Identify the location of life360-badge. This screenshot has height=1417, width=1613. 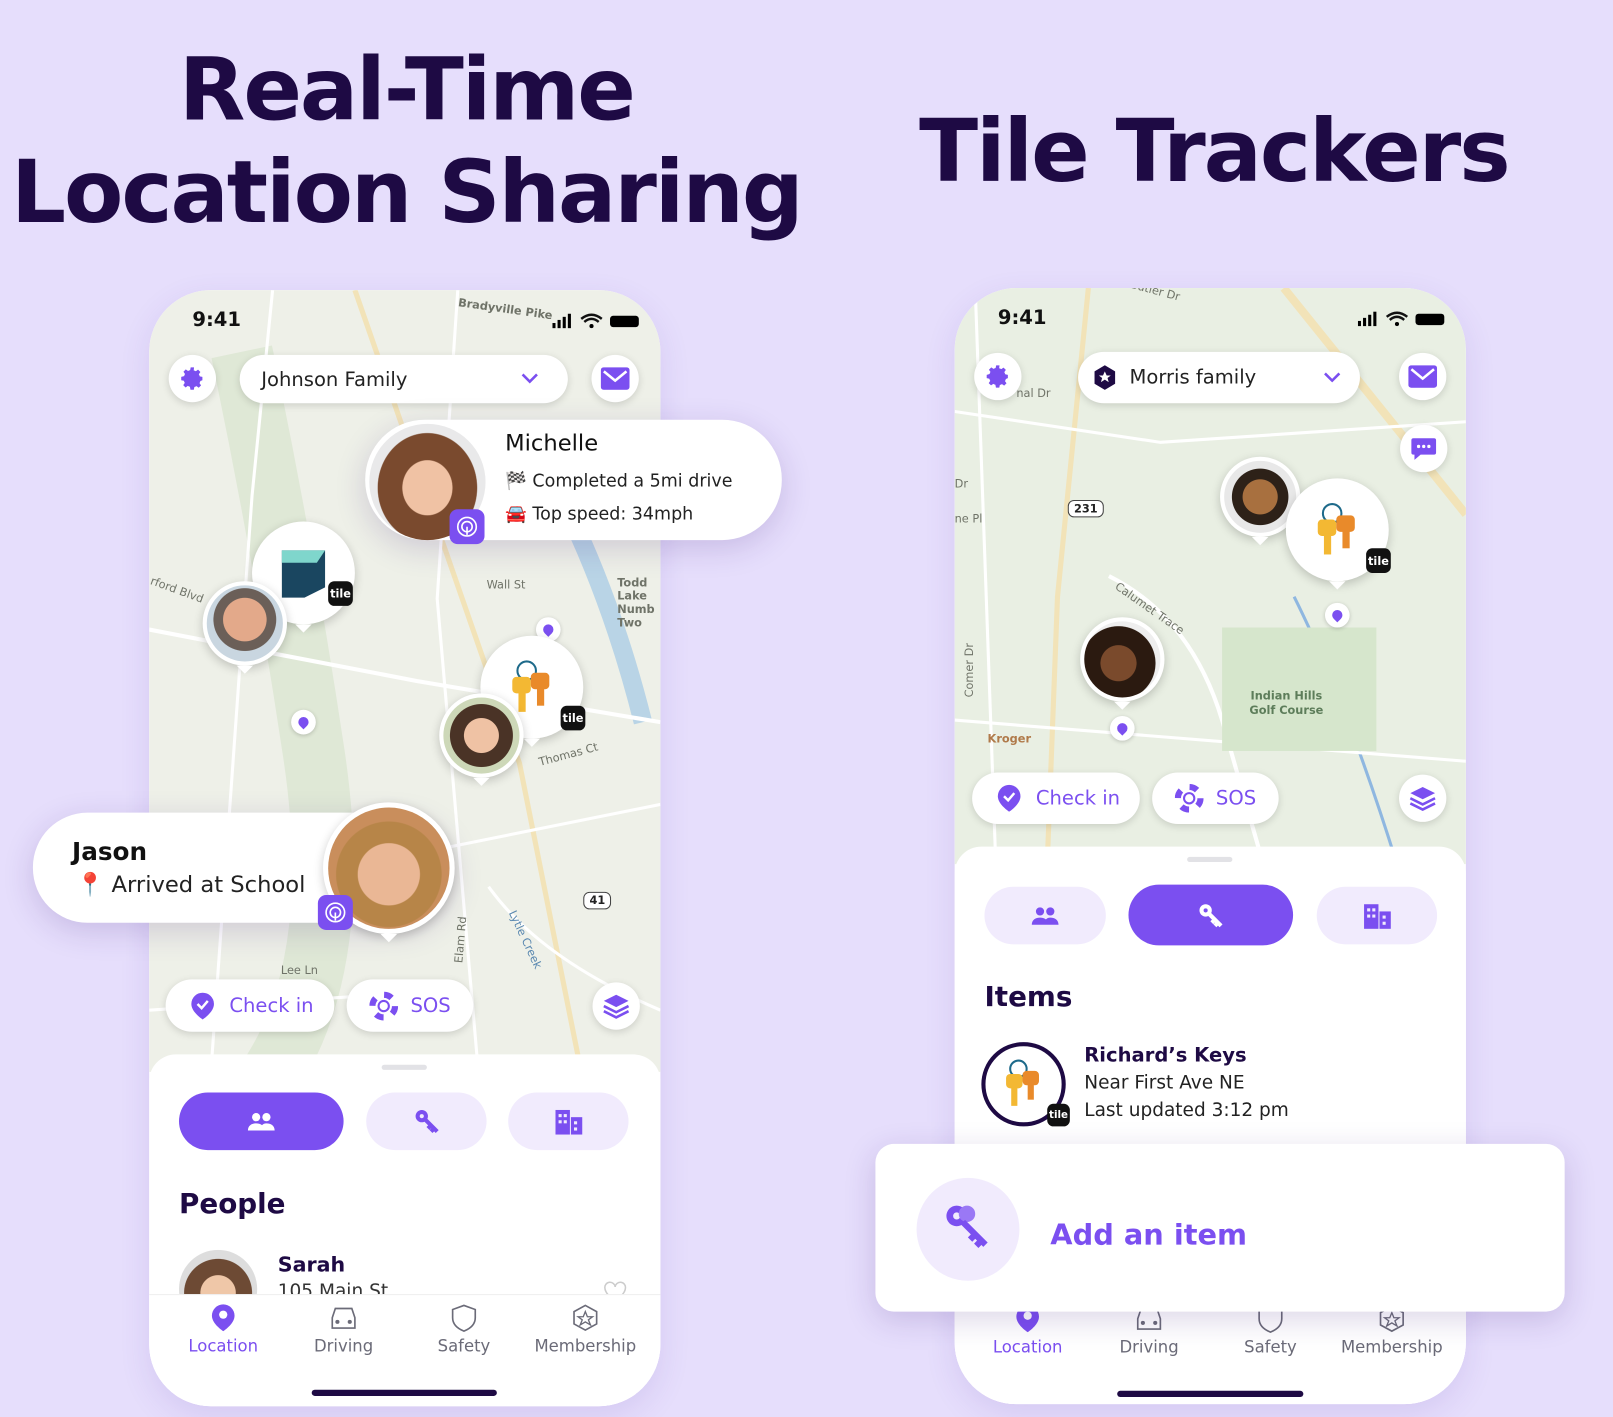
(467, 527).